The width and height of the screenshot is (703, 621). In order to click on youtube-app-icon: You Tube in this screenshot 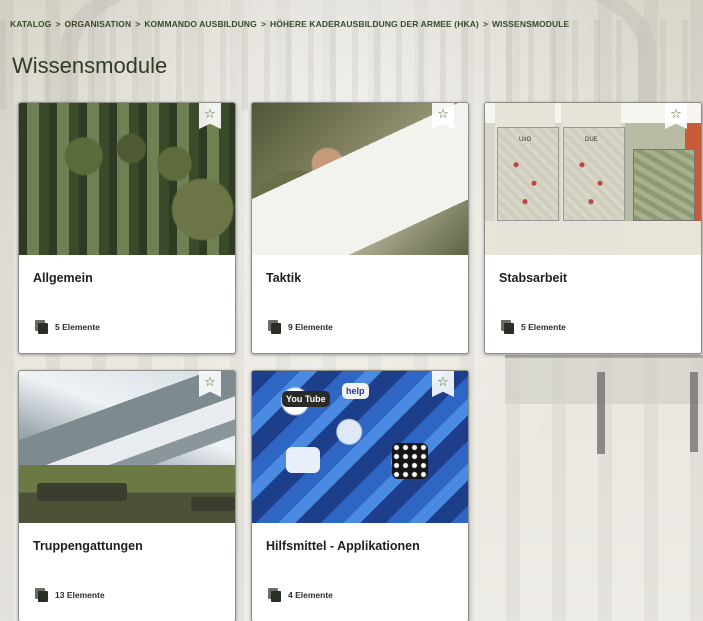, I will do `click(306, 399)`.